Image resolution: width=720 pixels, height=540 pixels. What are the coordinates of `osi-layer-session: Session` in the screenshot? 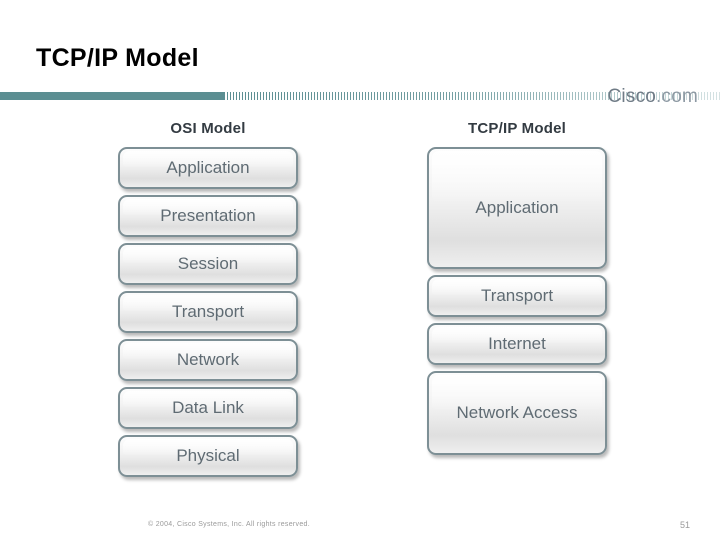 It's located at (208, 264).